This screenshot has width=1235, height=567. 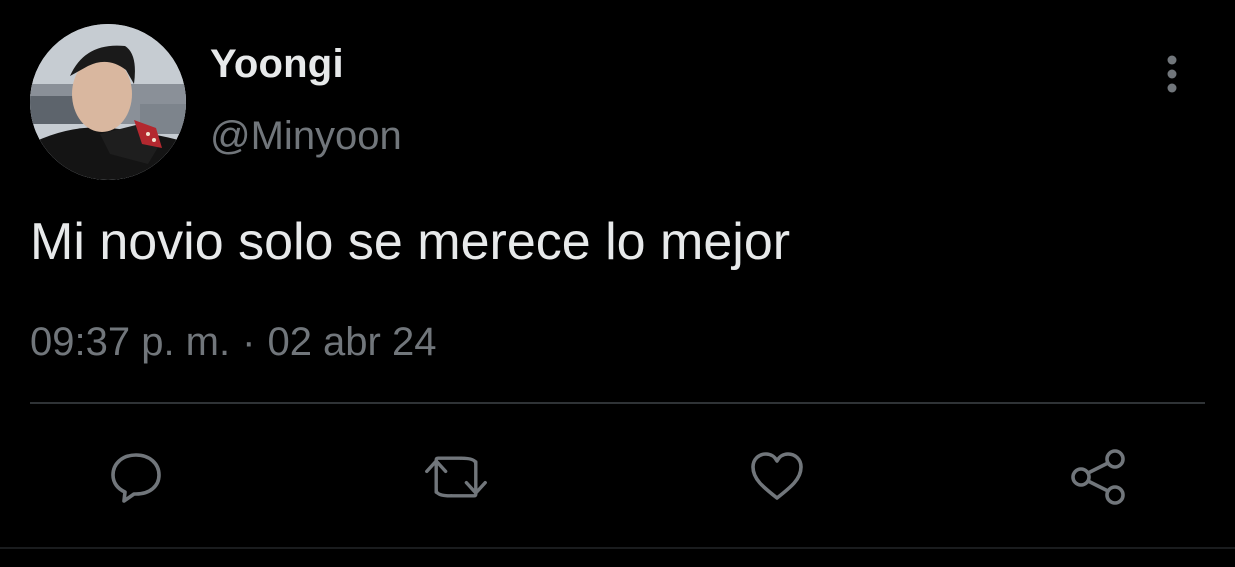 What do you see at coordinates (352, 342) in the screenshot?
I see `tweet-date: 02 abr 24` at bounding box center [352, 342].